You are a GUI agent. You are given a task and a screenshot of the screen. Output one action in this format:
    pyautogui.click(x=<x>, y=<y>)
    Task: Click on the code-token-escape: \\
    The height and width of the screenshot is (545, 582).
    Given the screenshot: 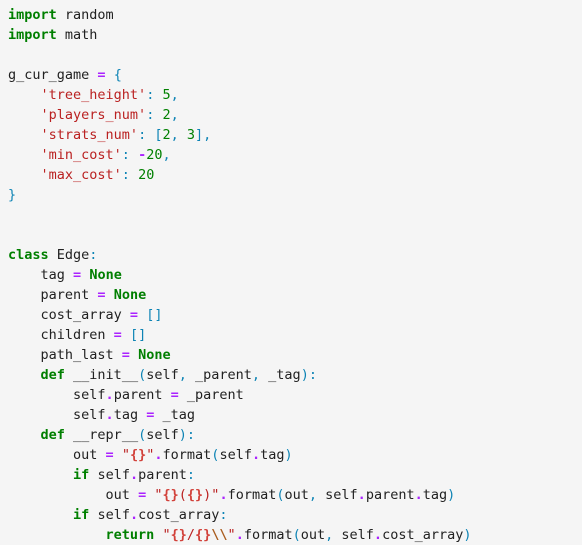 What is the action you would take?
    pyautogui.click(x=219, y=535)
    